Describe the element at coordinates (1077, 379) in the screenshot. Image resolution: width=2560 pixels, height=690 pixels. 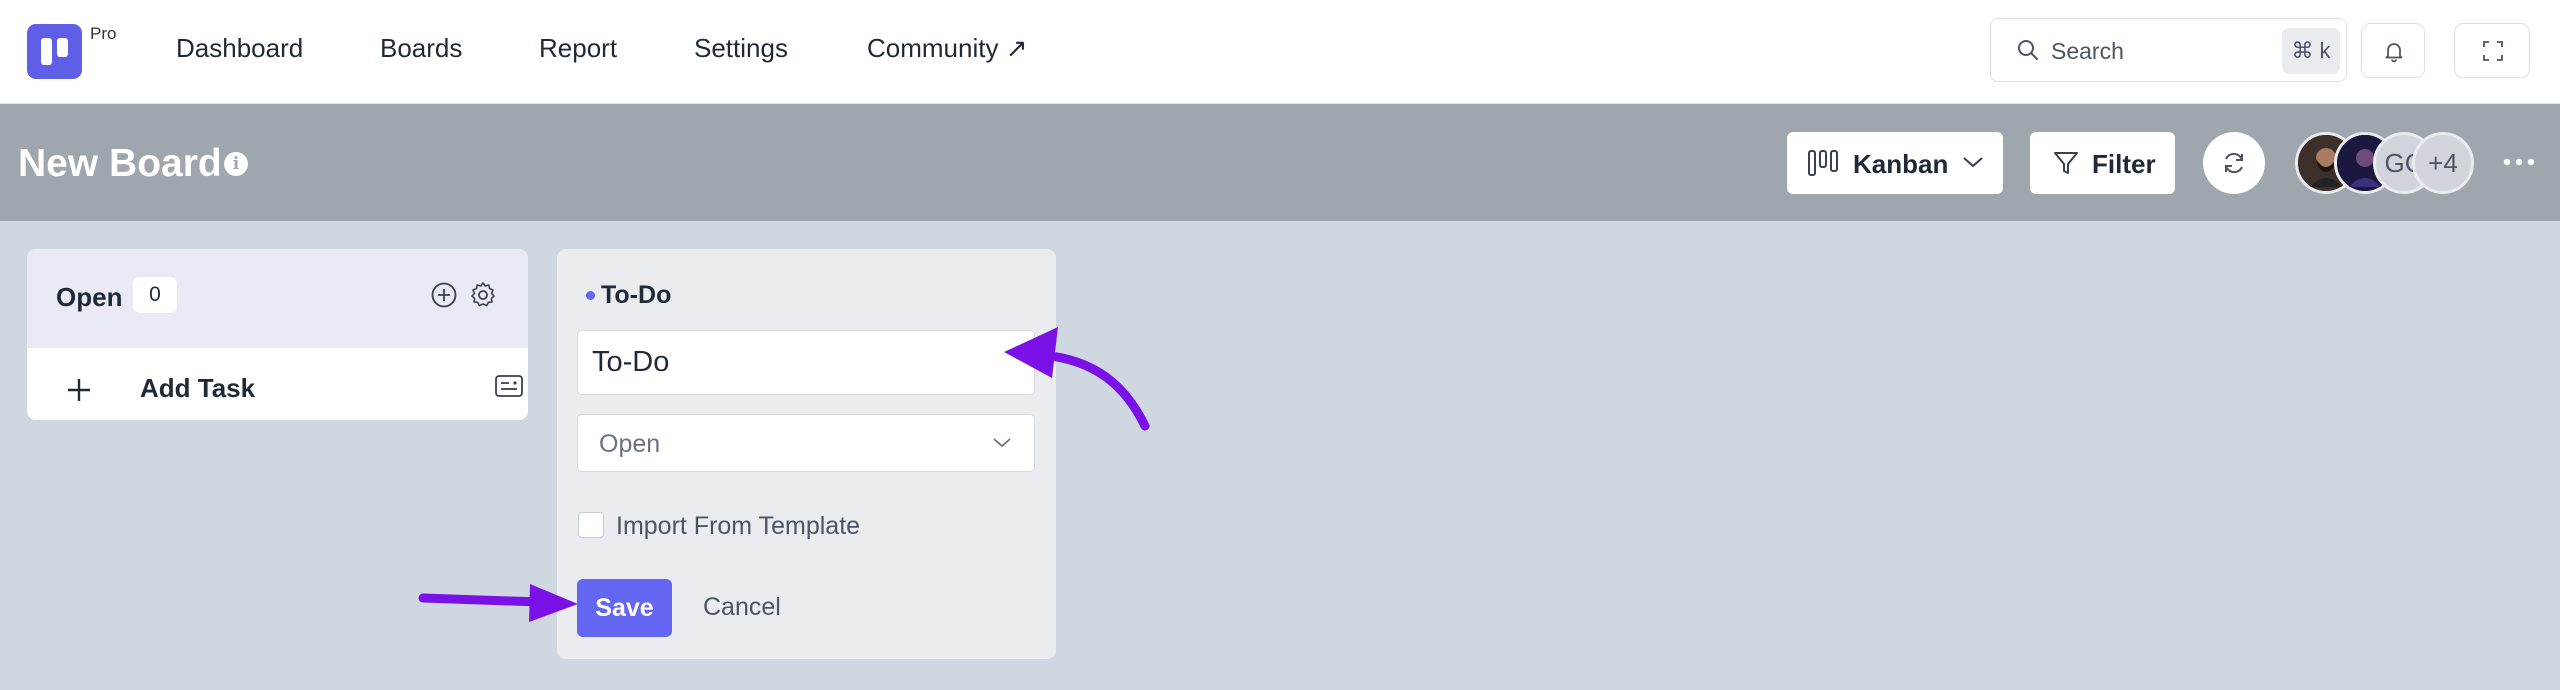
I see `arrow-to-name-input` at that location.